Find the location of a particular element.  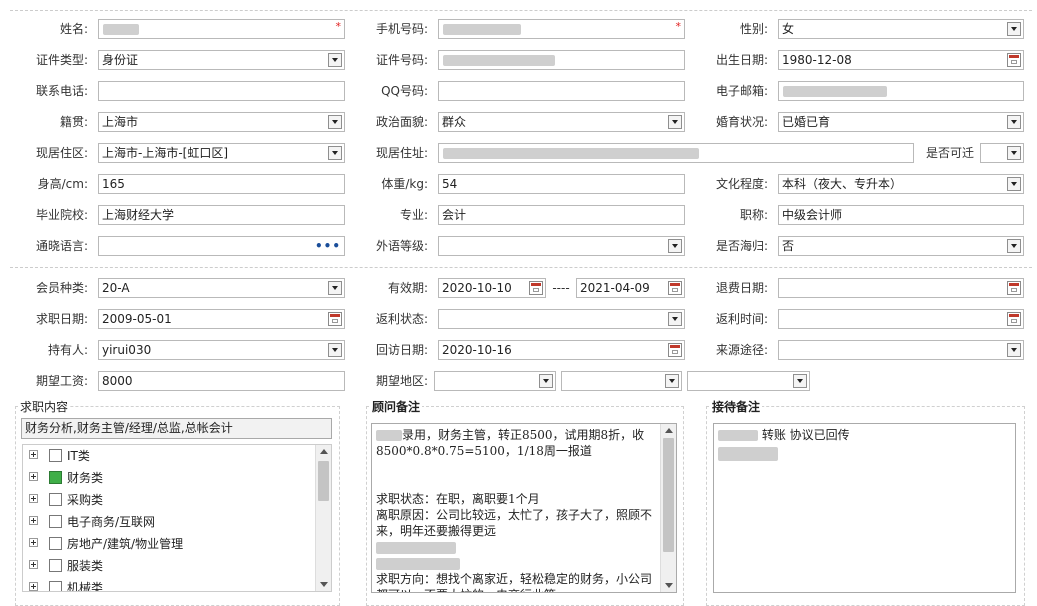

validity-to-field: 2021-04-09 is located at coordinates (630, 288).